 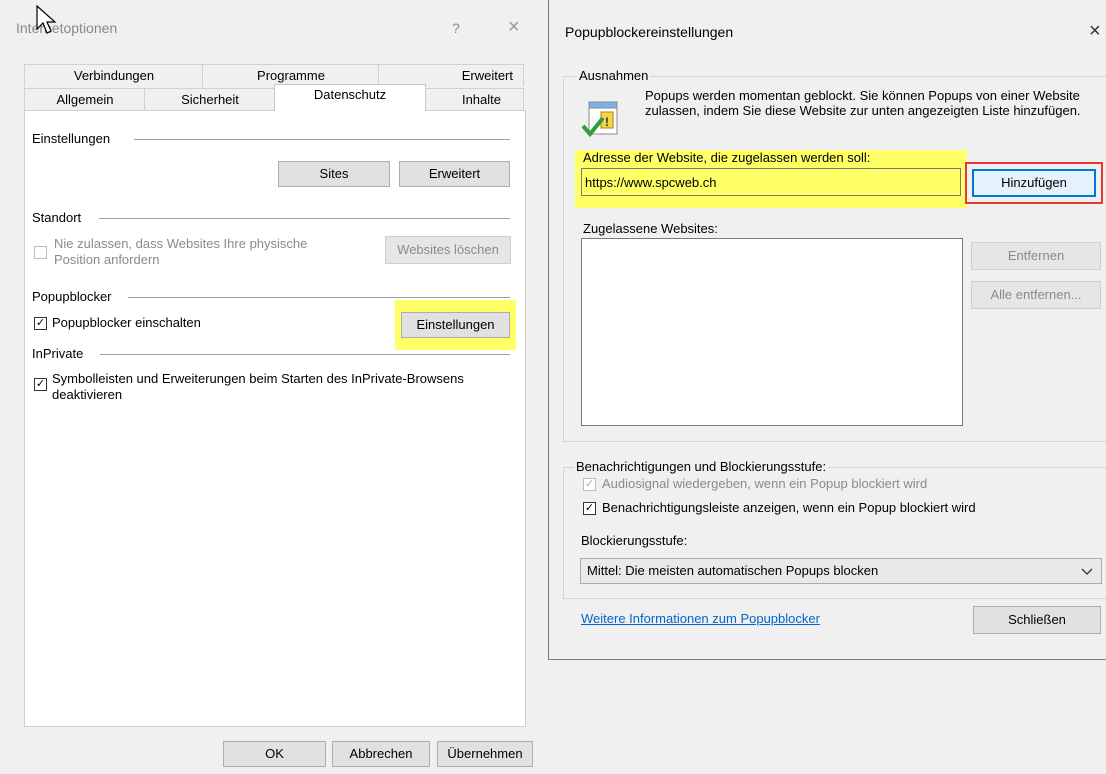 What do you see at coordinates (456, 28) in the screenshot?
I see `help-button: ?` at bounding box center [456, 28].